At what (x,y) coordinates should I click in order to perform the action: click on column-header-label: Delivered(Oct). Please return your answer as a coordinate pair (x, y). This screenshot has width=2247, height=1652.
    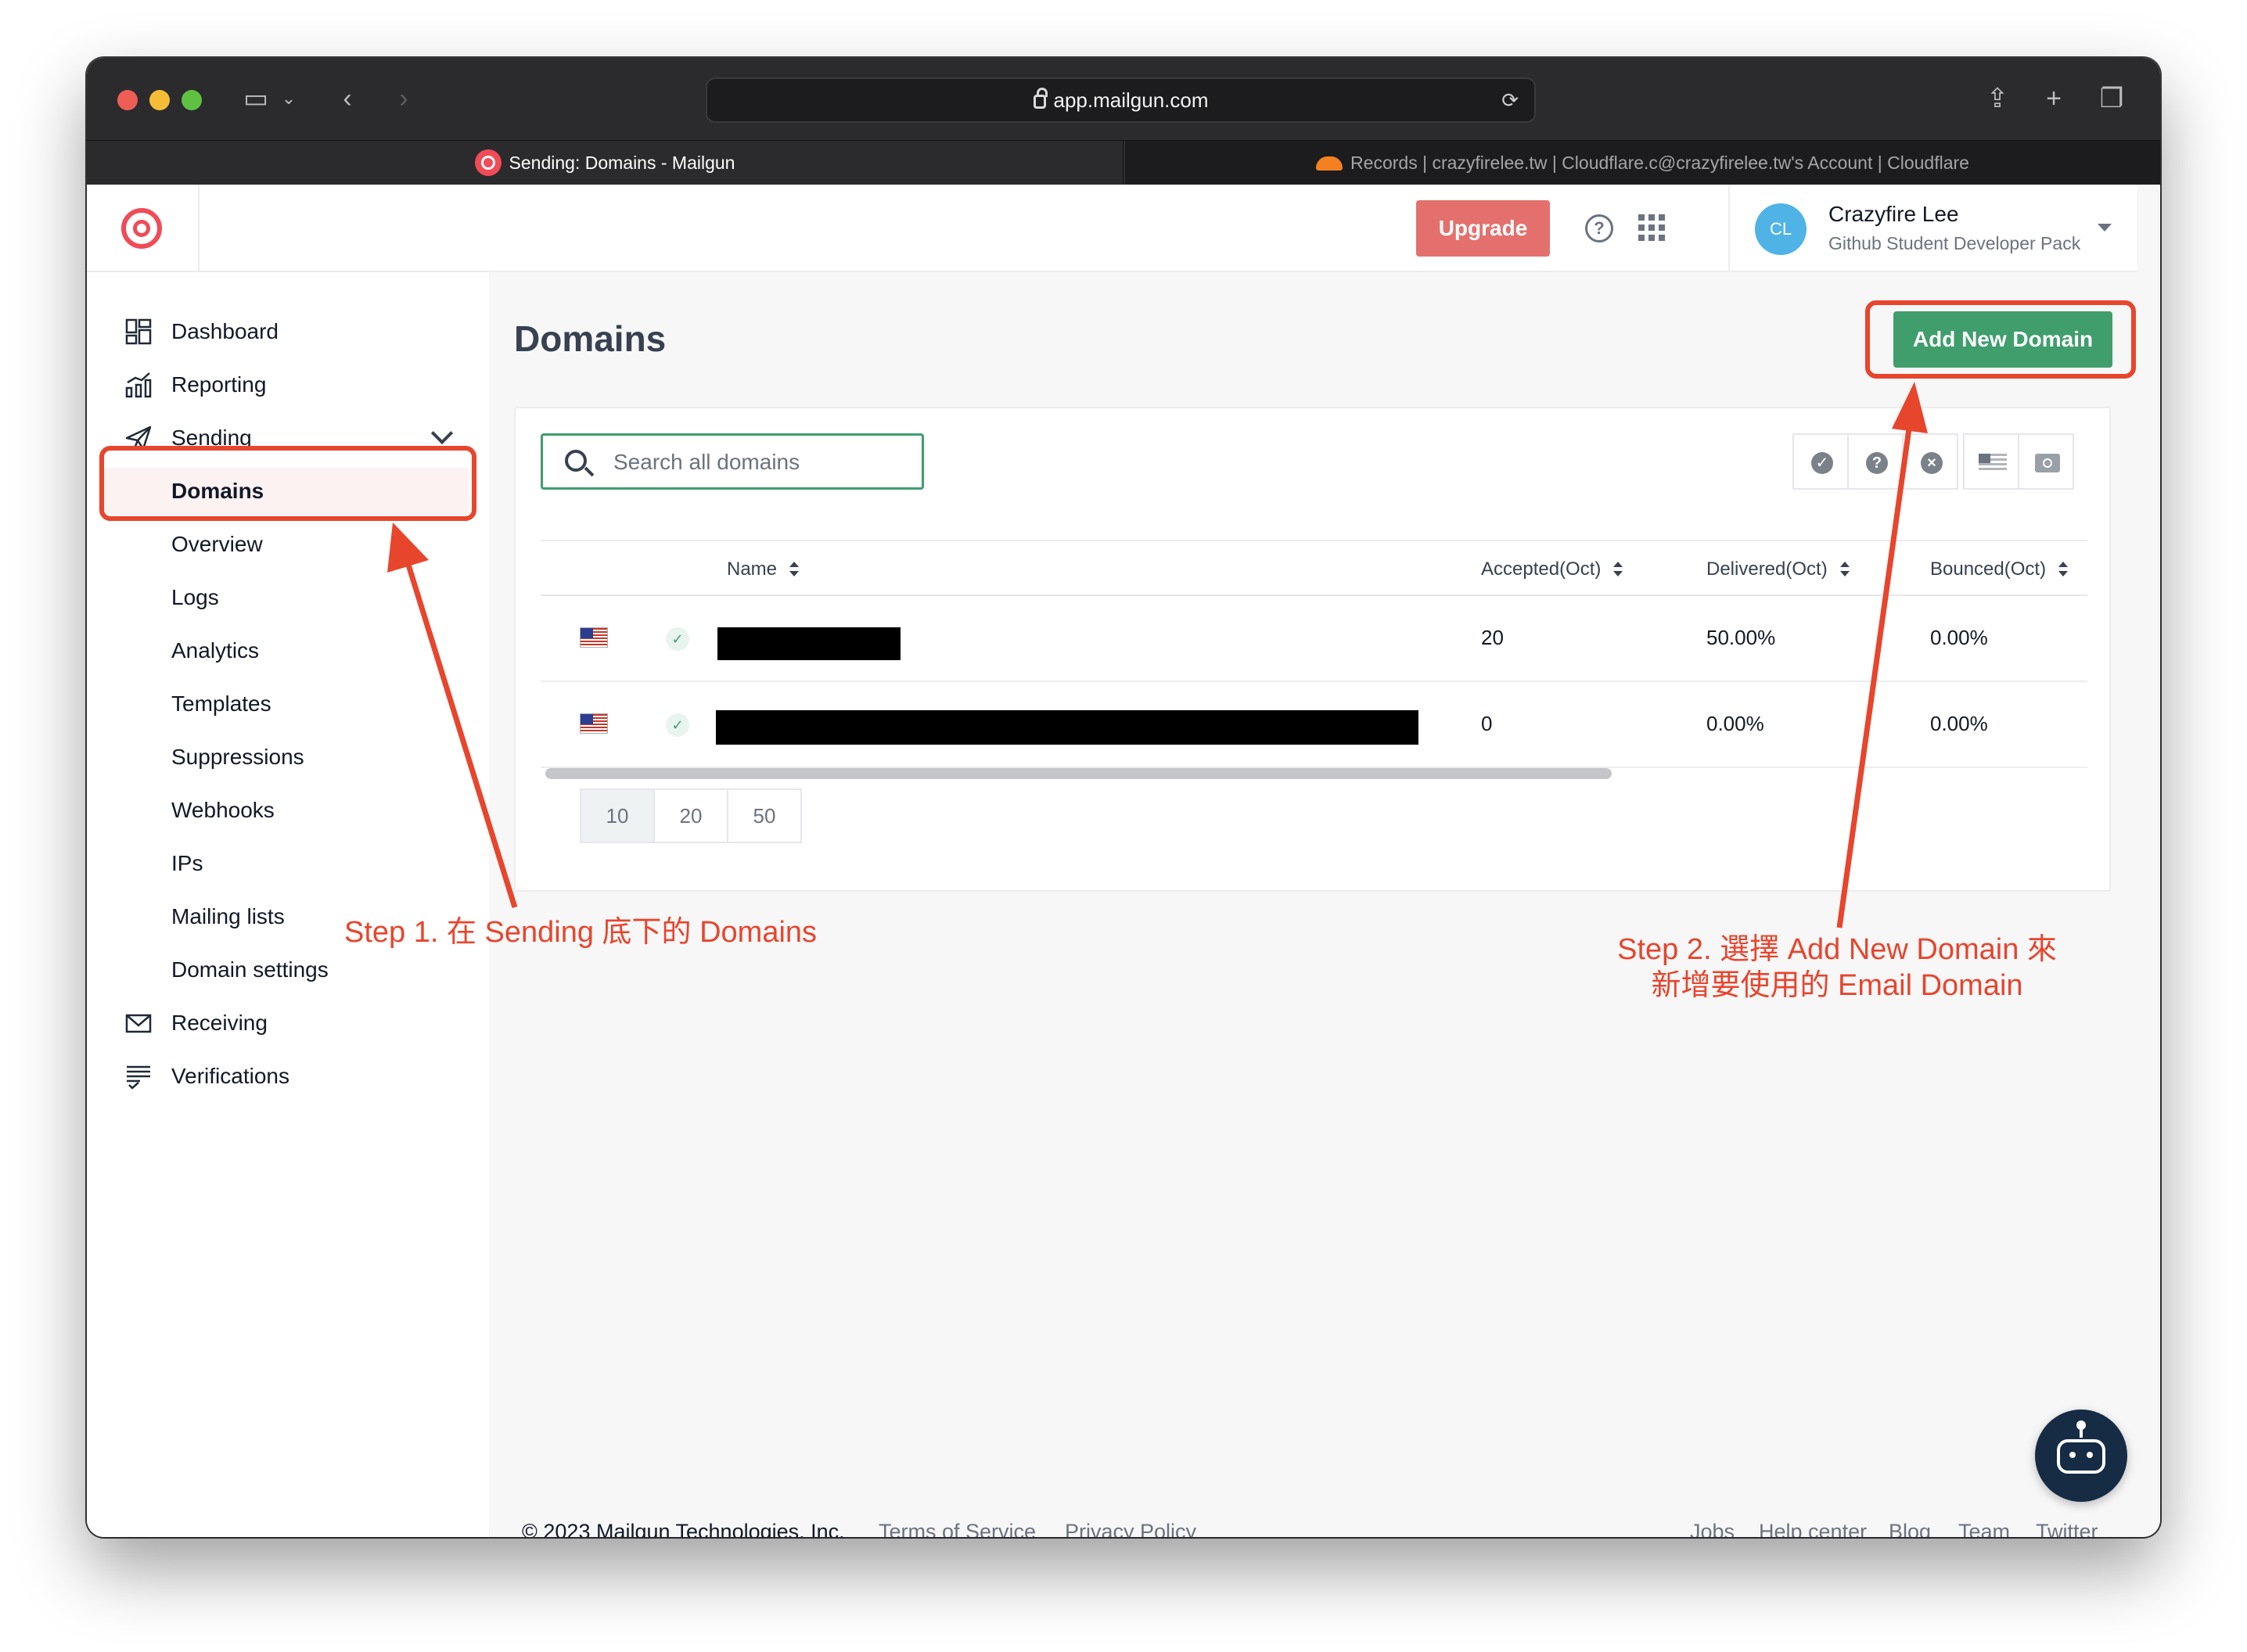
    Looking at the image, I should click on (1767, 569).